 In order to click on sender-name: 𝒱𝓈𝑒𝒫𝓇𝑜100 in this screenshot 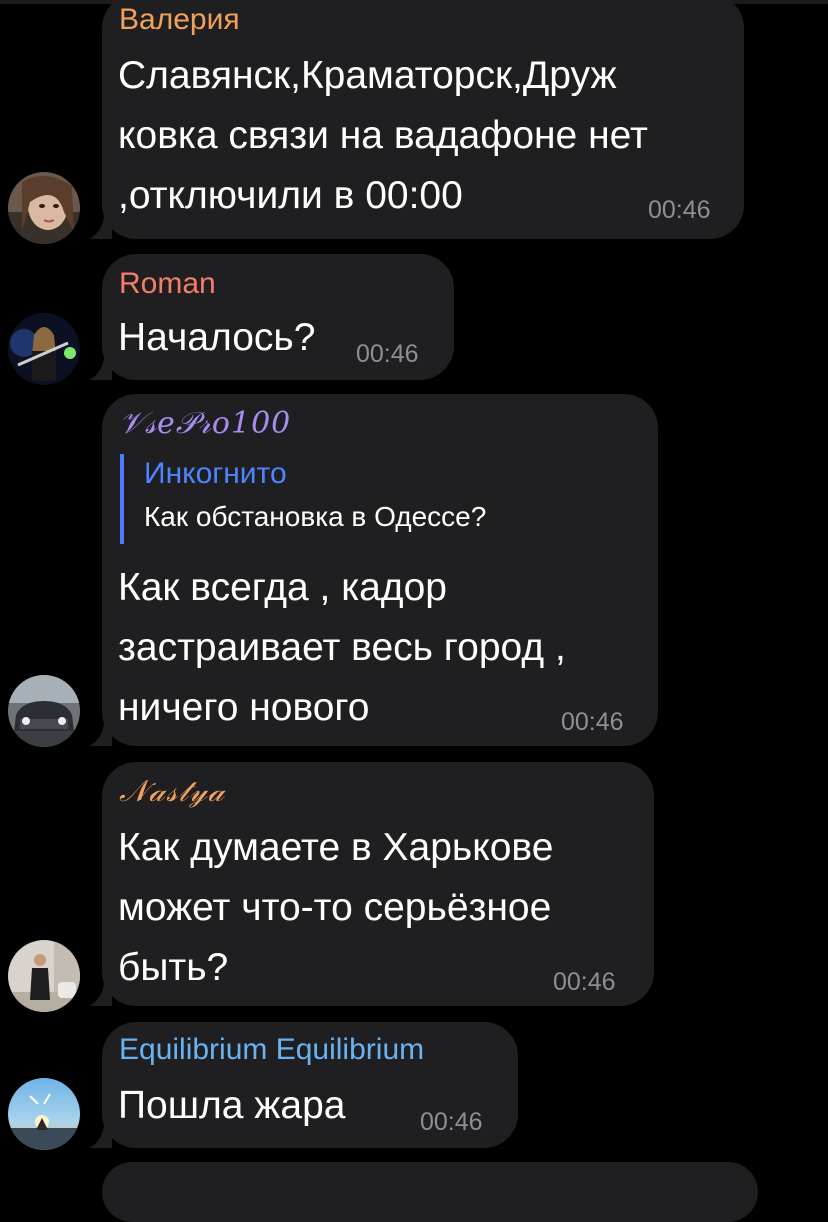, I will do `click(205, 424)`.